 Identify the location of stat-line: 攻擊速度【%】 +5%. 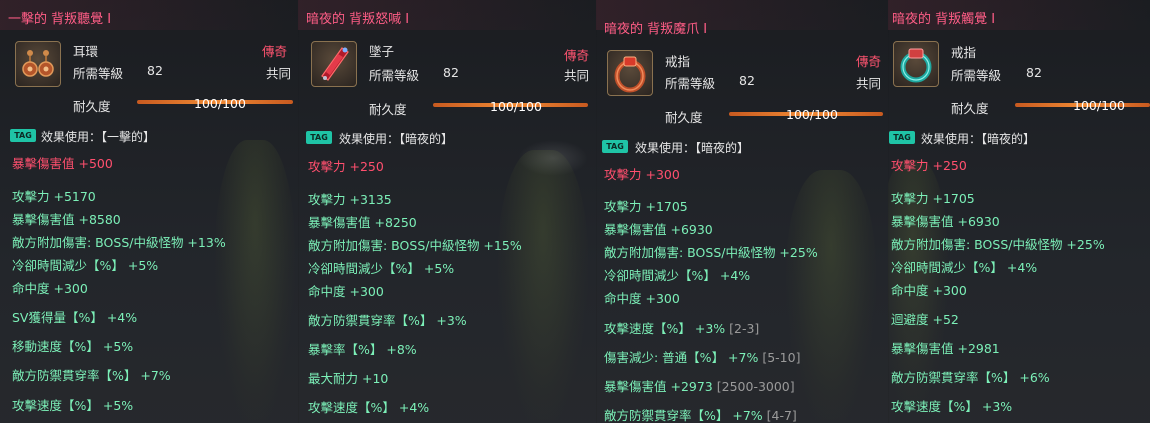
(73, 405).